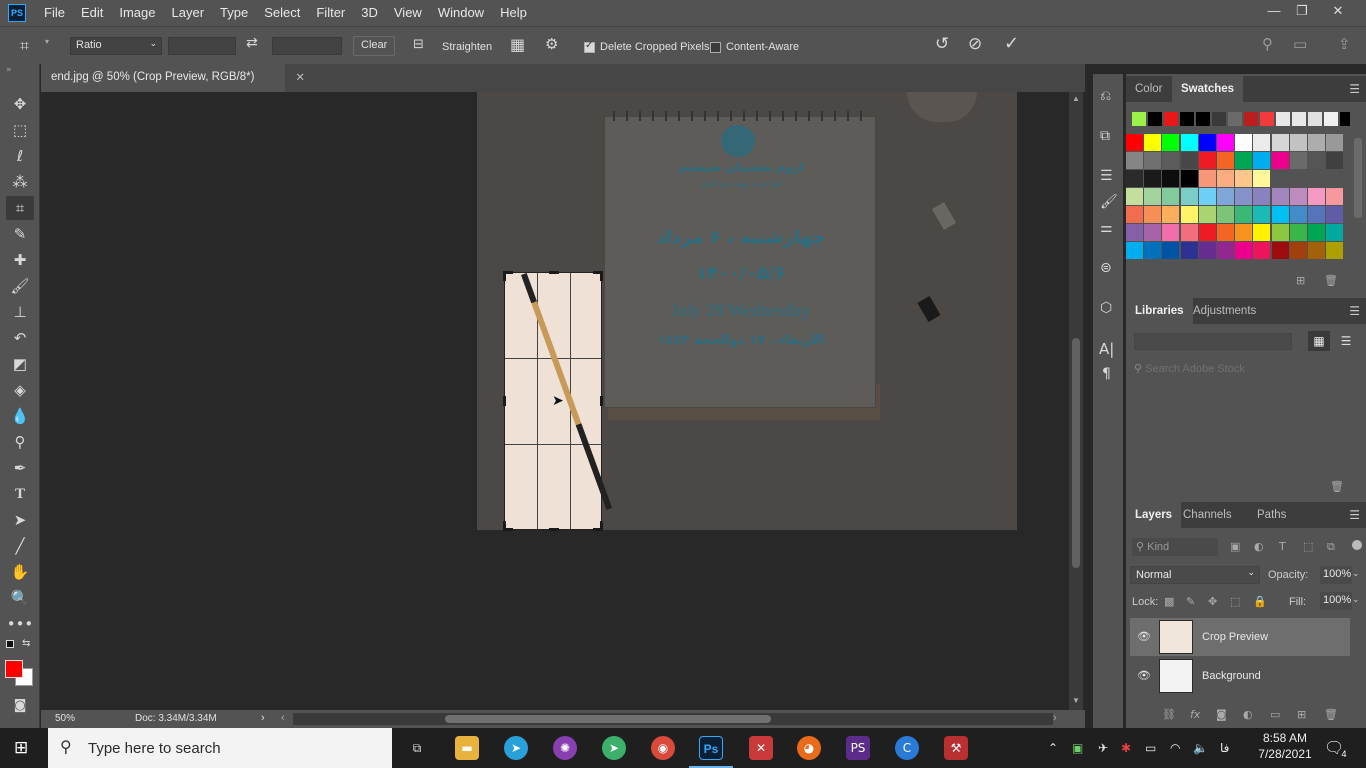 Image resolution: width=1366 pixels, height=768 pixels. What do you see at coordinates (20, 546) in the screenshot?
I see `line-tool-icon: ╱` at bounding box center [20, 546].